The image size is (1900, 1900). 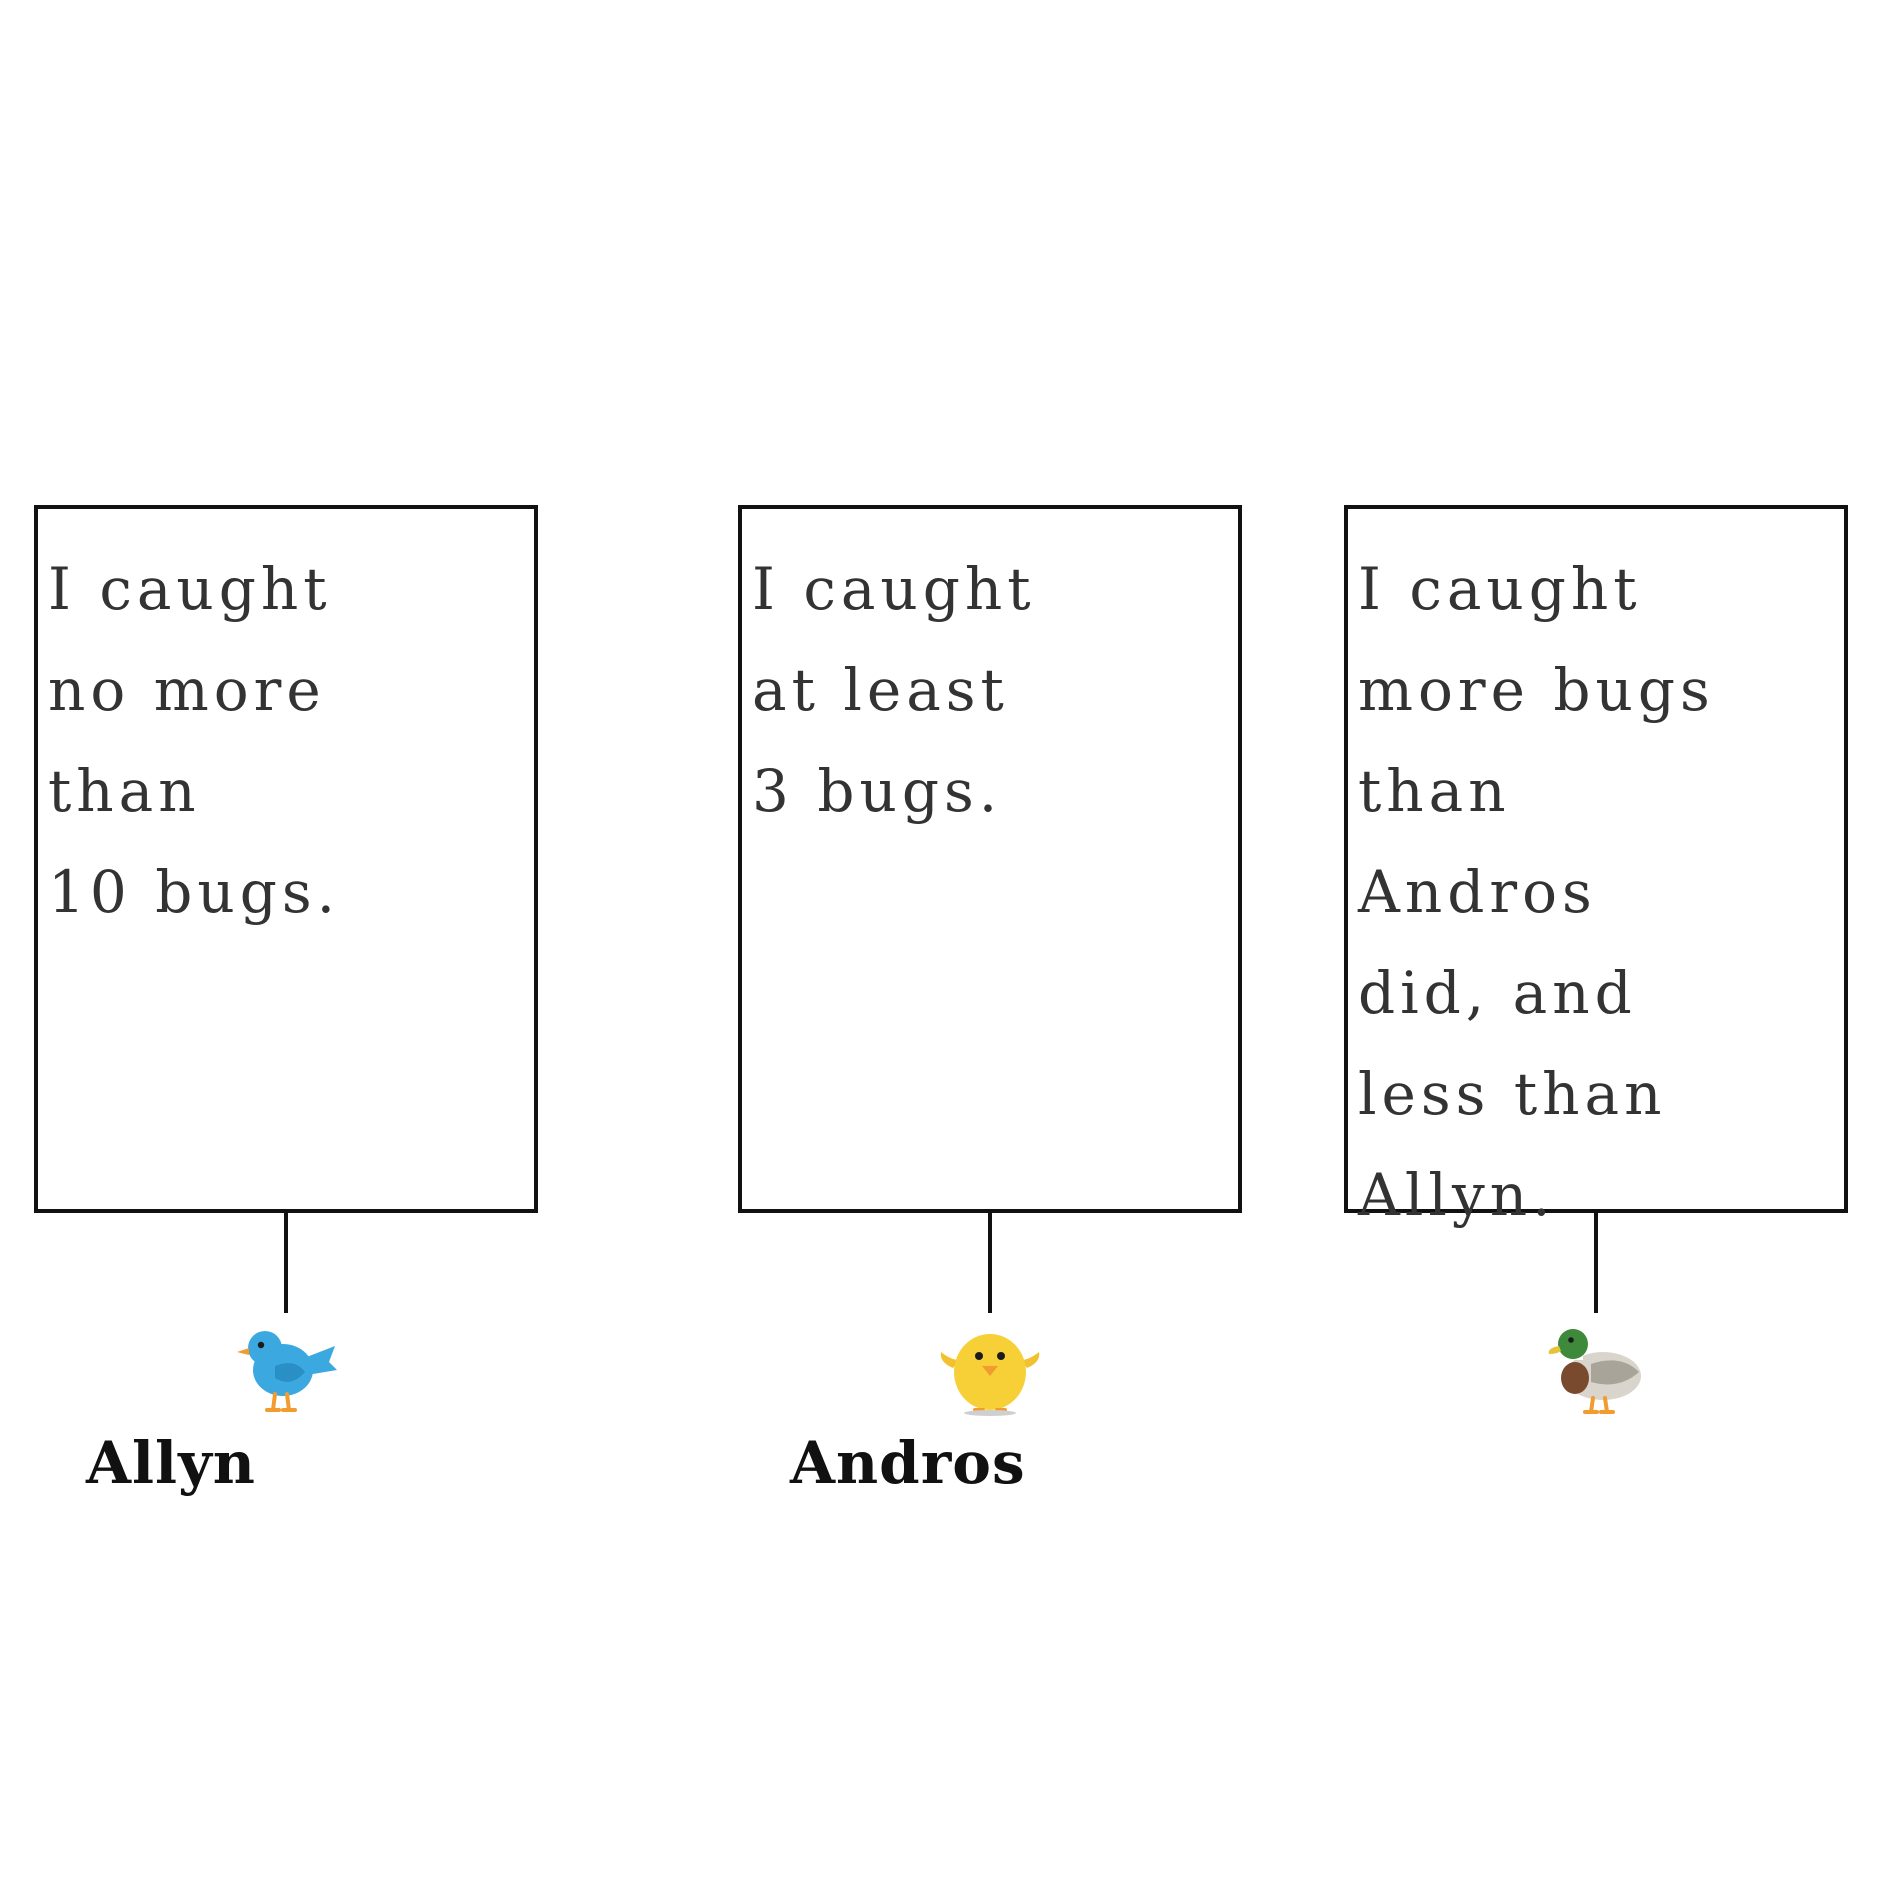 What do you see at coordinates (990, 1368) in the screenshot?
I see `baby-chick-icon` at bounding box center [990, 1368].